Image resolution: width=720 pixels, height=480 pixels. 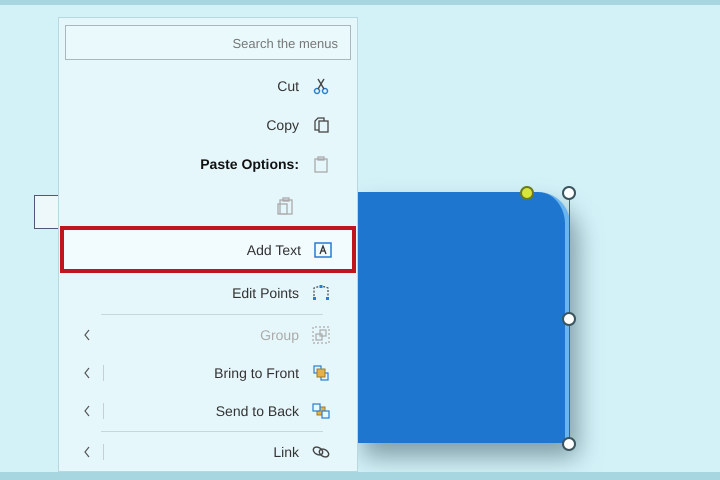 What do you see at coordinates (286, 452) in the screenshot?
I see `menu-item: Link` at bounding box center [286, 452].